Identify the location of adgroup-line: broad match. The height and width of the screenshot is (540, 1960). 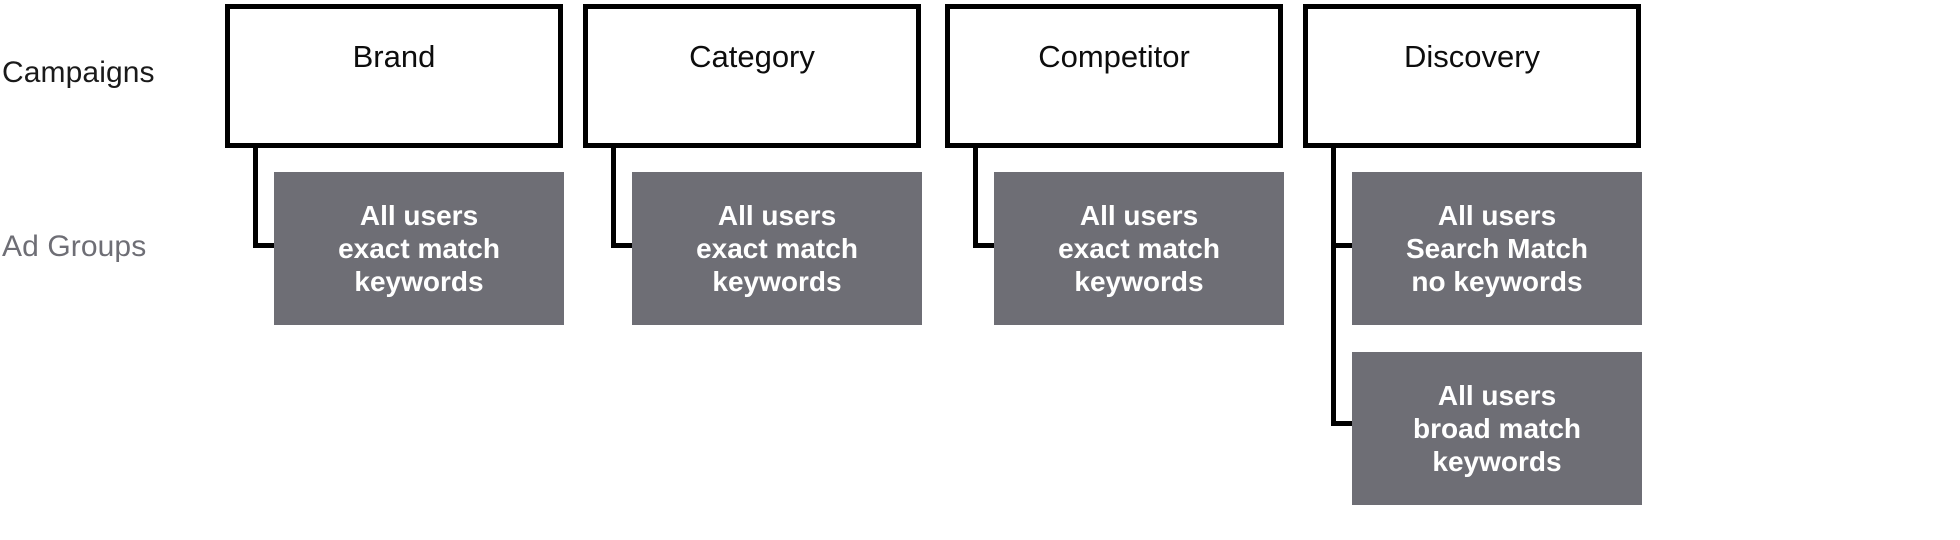
(1497, 428).